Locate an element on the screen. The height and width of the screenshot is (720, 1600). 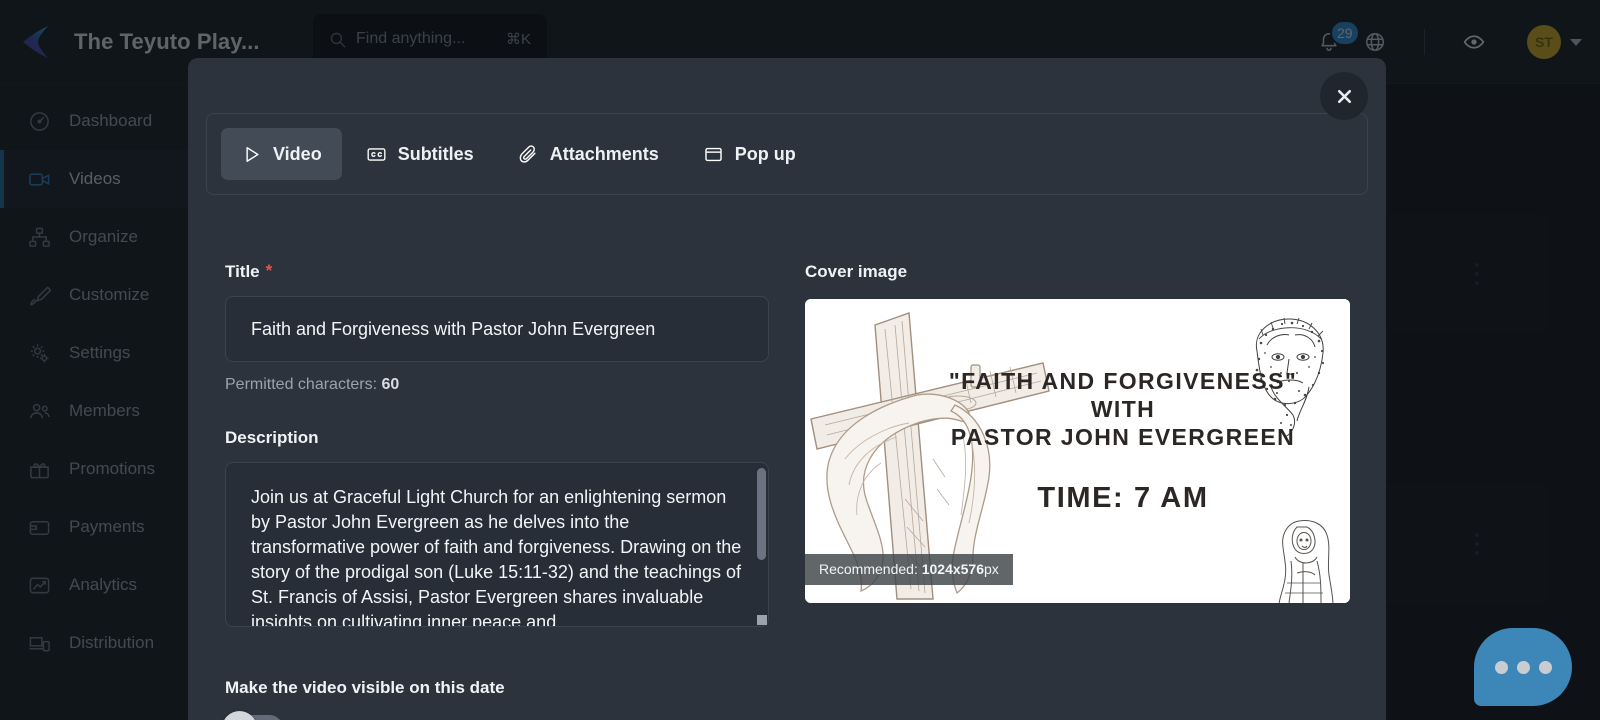
permitted-characters-value: 60 is located at coordinates (390, 384).